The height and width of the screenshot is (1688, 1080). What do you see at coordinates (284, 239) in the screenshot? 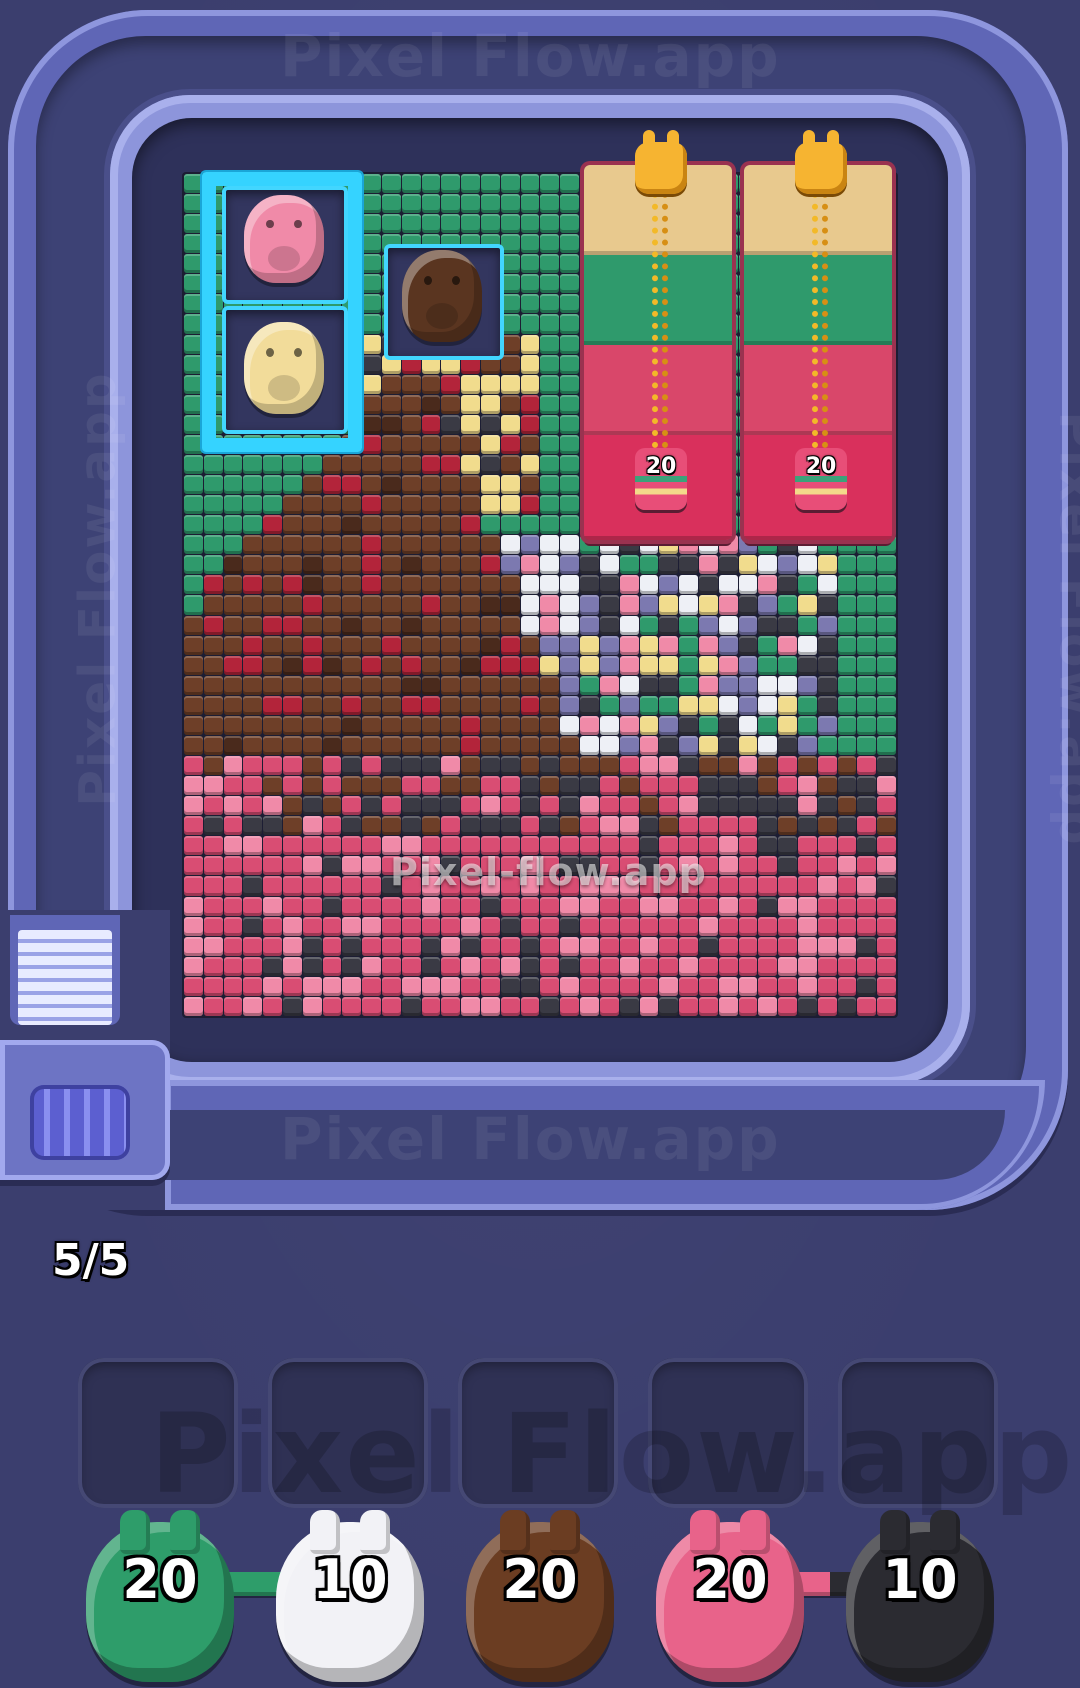
I see `pink-pig-icon` at bounding box center [284, 239].